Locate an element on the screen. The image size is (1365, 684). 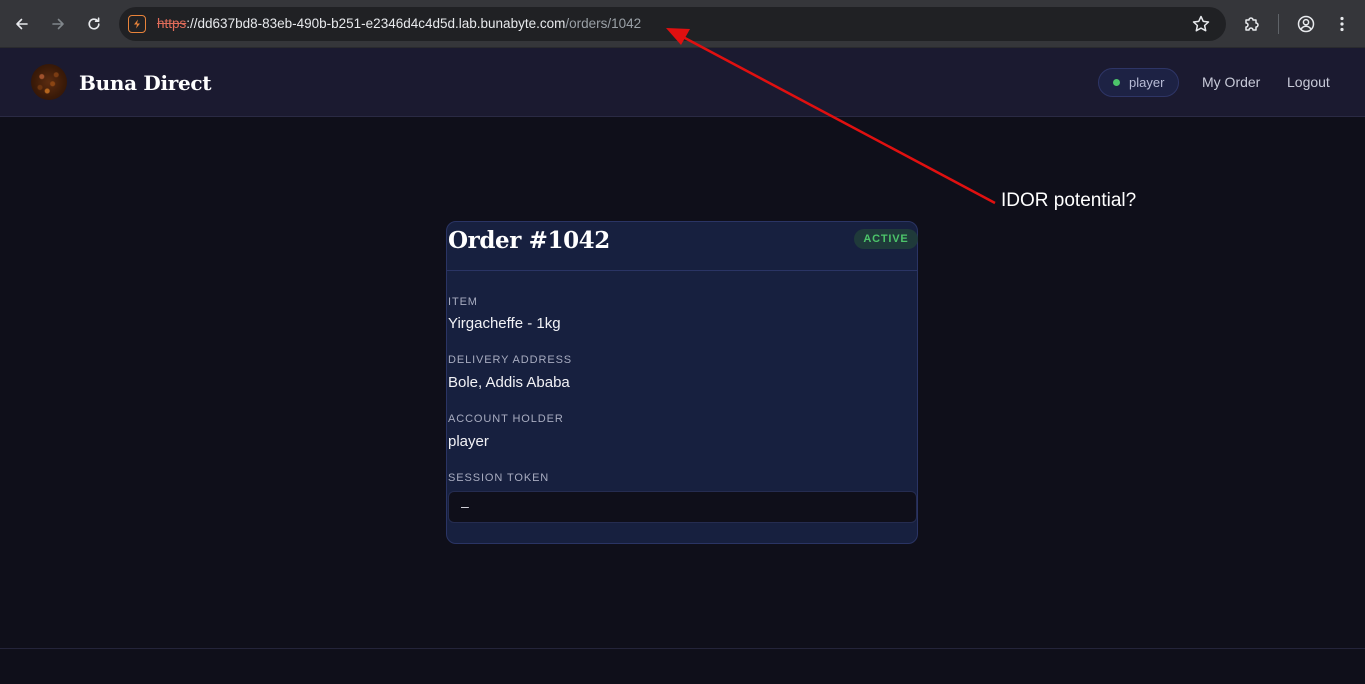
footer-divider is located at coordinates (682, 648).